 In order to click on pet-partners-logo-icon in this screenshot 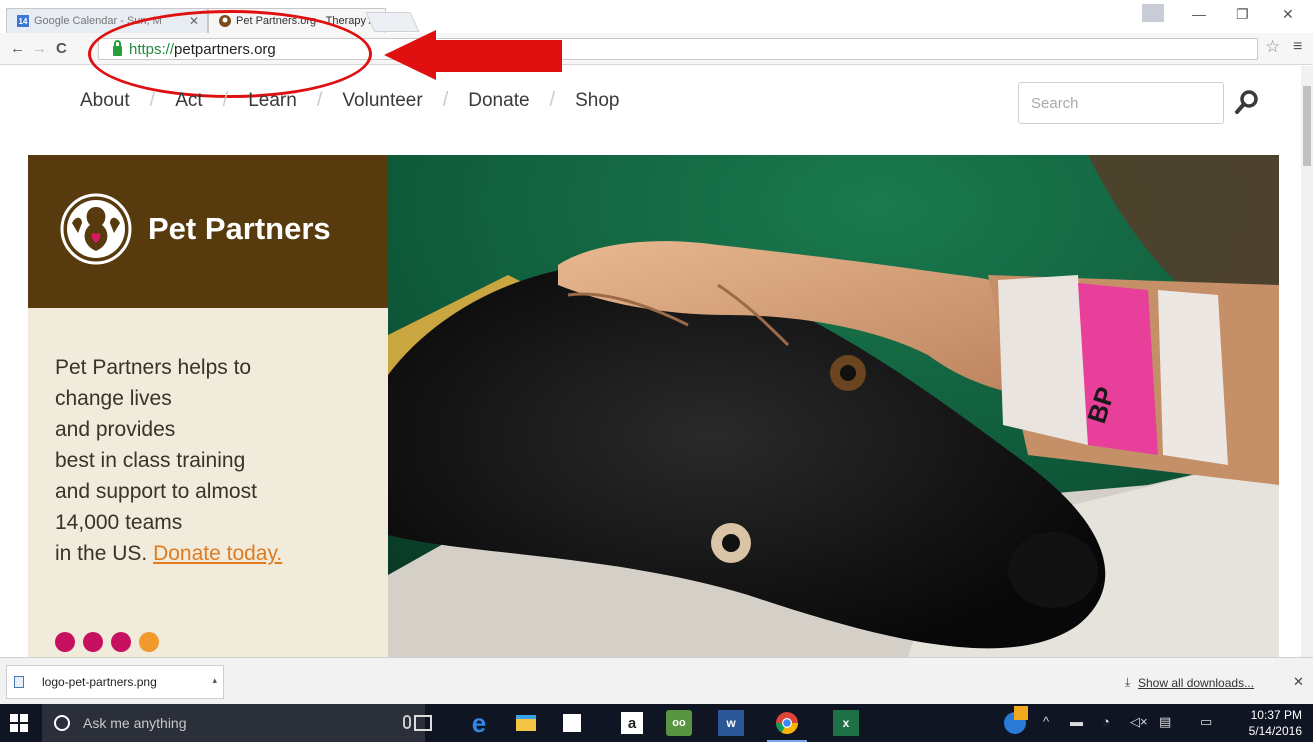, I will do `click(96, 229)`.